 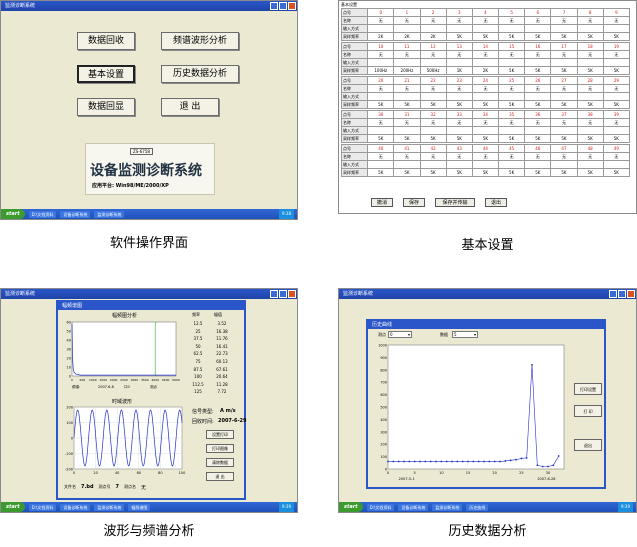 I want to click on table-cell: 200Hz, so click(x=407, y=70).